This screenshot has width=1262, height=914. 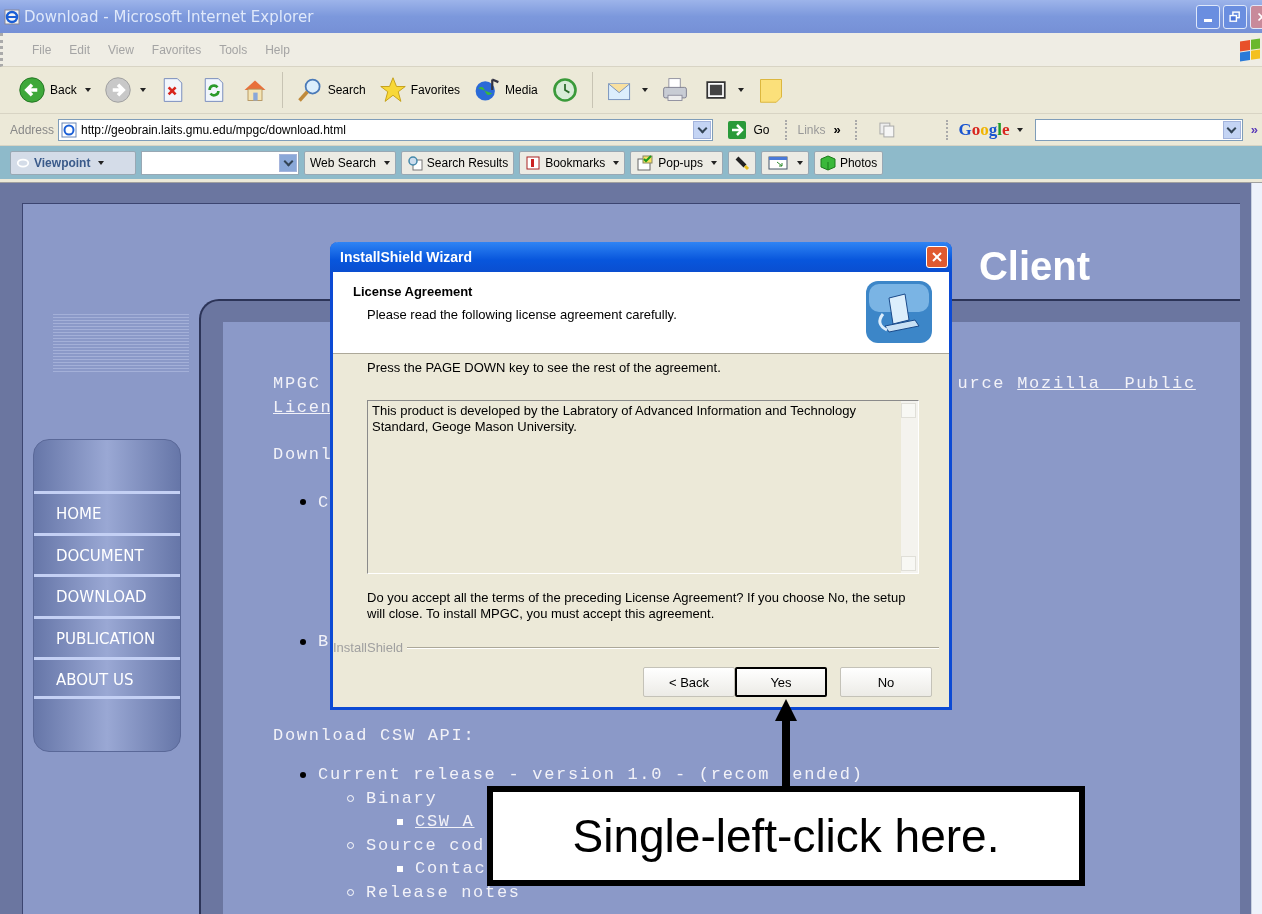 I want to click on list-item: Contac, so click(x=451, y=869).